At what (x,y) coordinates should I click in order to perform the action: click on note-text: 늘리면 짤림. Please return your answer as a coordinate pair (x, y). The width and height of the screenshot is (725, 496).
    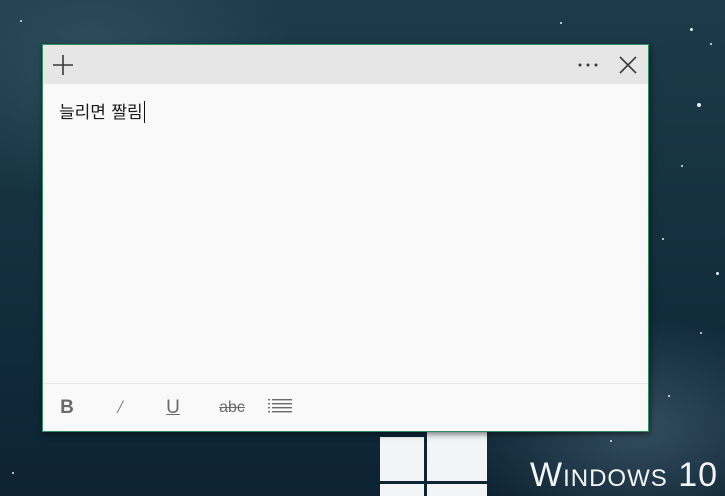
    Looking at the image, I should click on (101, 113).